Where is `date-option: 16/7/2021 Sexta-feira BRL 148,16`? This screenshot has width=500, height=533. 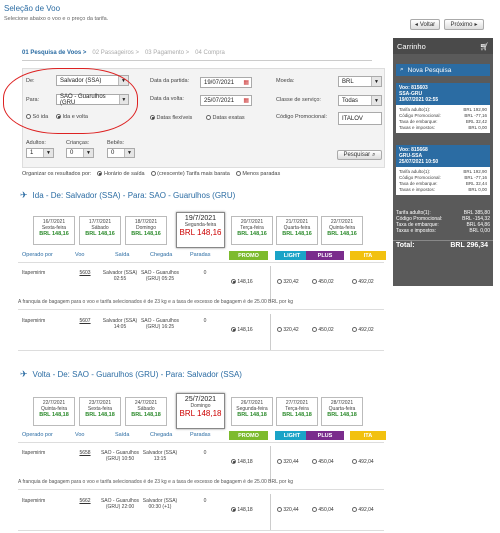
date-option: 16/7/2021 Sexta-feira BRL 148,16 is located at coordinates (54, 230).